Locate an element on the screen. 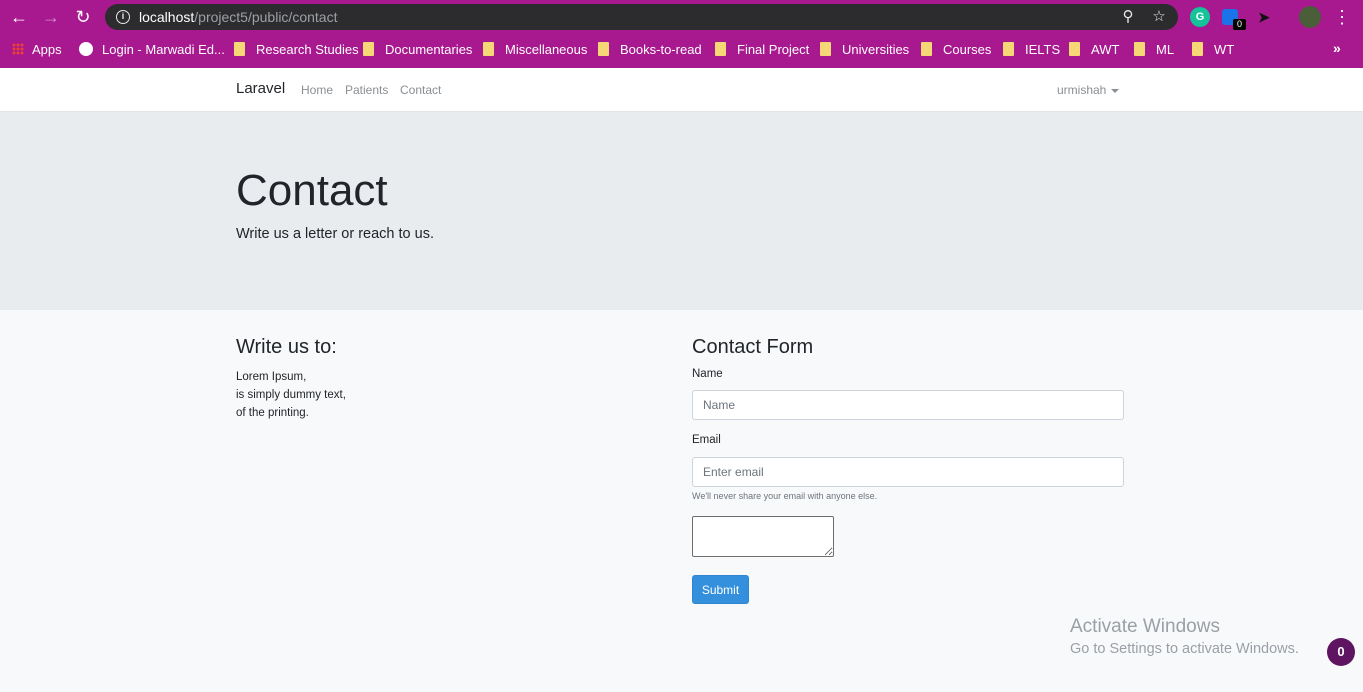 The image size is (1363, 692). bookmarks-overflow-icon: » is located at coordinates (1337, 48).